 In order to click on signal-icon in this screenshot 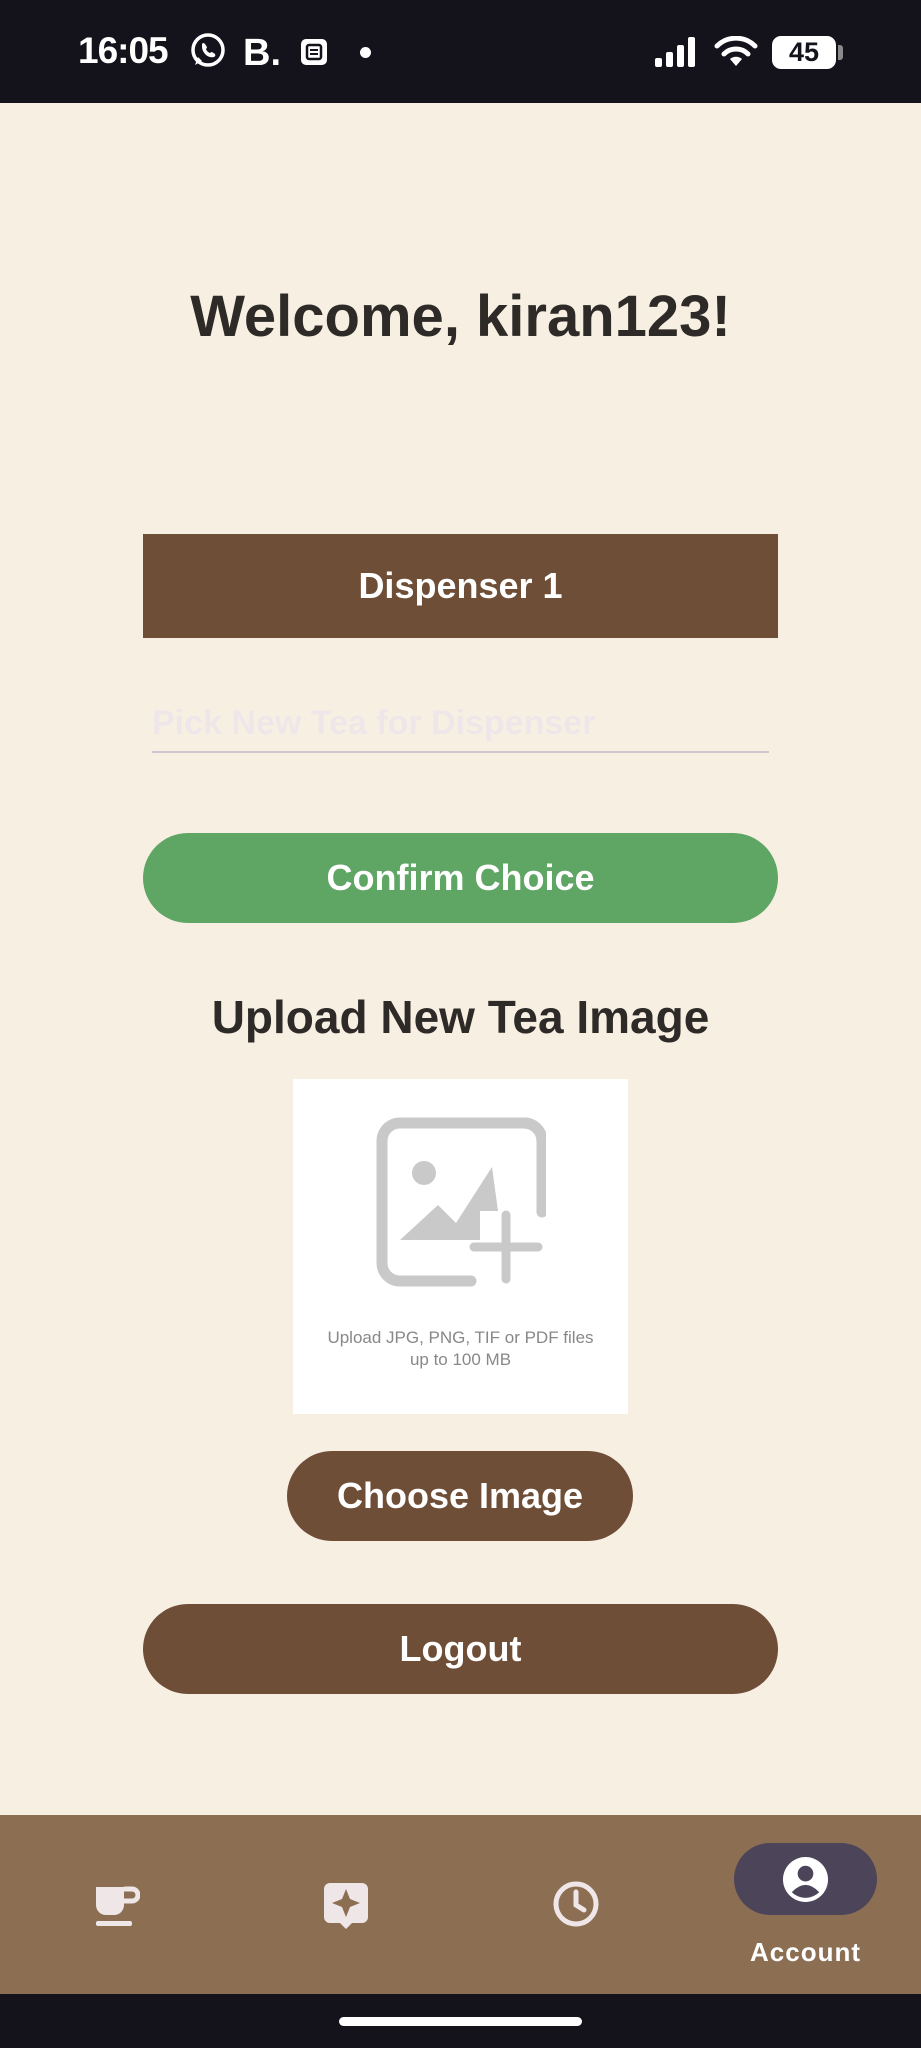, I will do `click(677, 54)`.